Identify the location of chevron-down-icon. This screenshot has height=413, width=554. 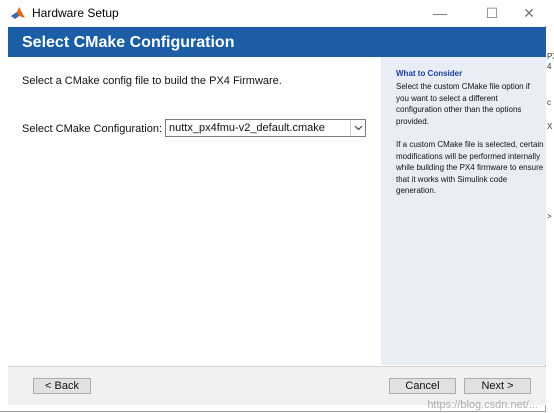
(357, 128).